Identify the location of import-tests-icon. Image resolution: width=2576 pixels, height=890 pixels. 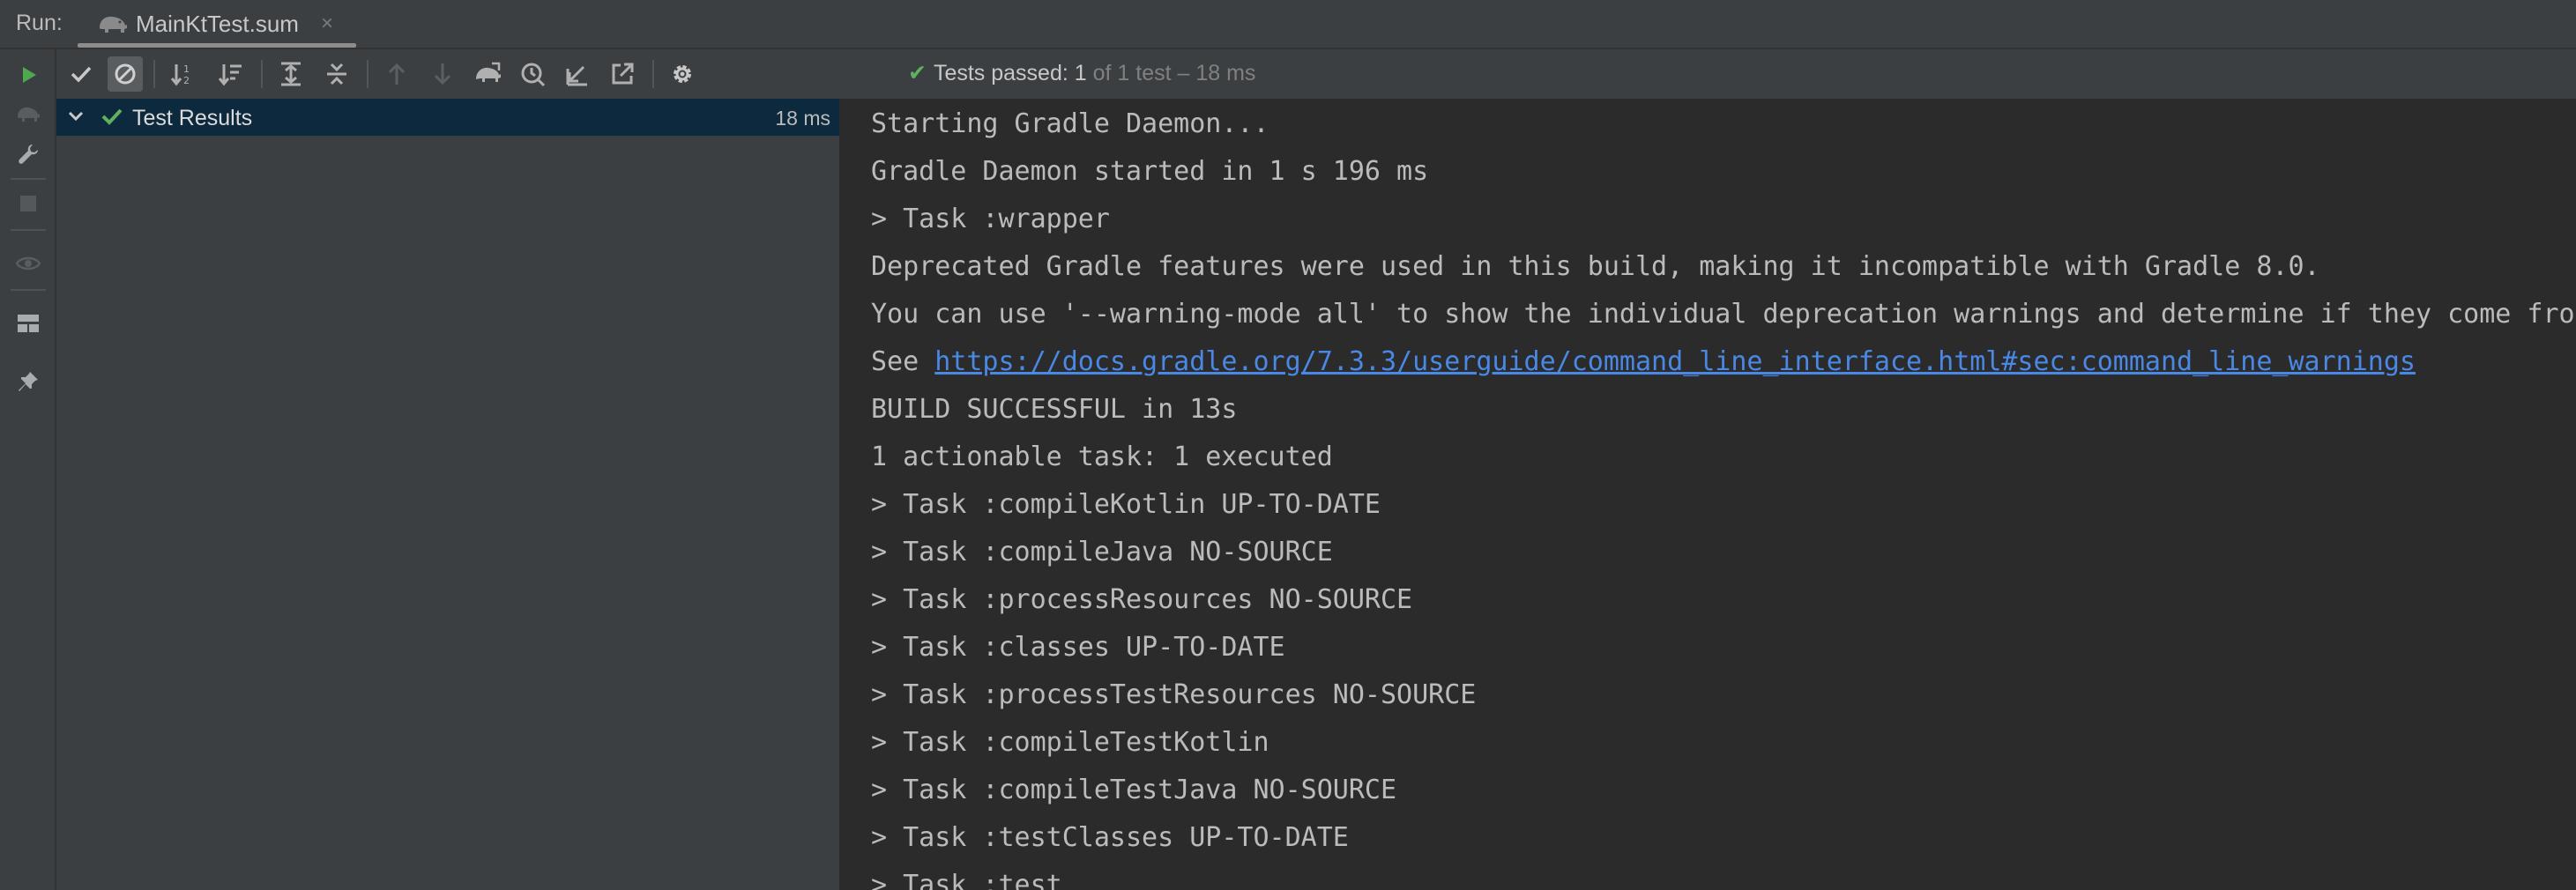
(489, 72).